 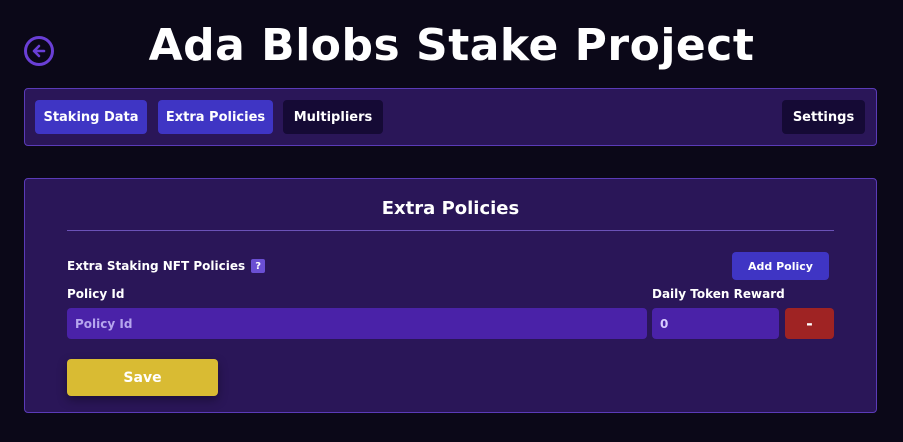 I want to click on policy-id-label: Policy Id, so click(x=96, y=294).